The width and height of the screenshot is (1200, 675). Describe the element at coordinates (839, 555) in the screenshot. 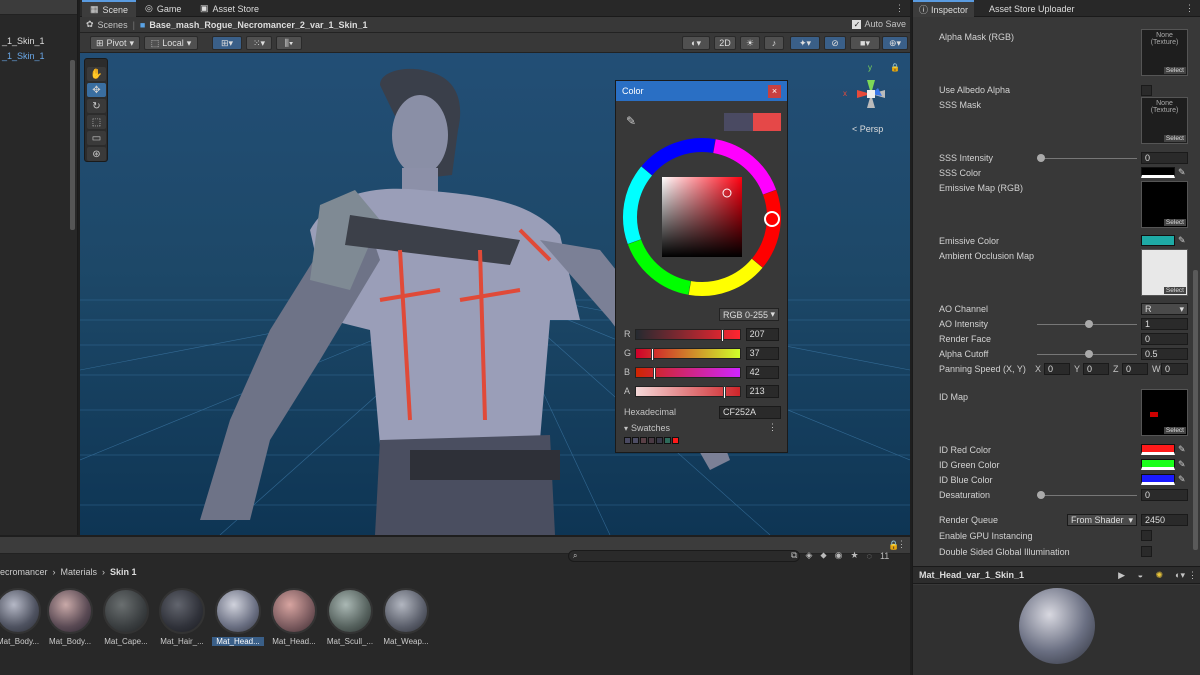

I see `hidden-packages-icon: ◉` at that location.